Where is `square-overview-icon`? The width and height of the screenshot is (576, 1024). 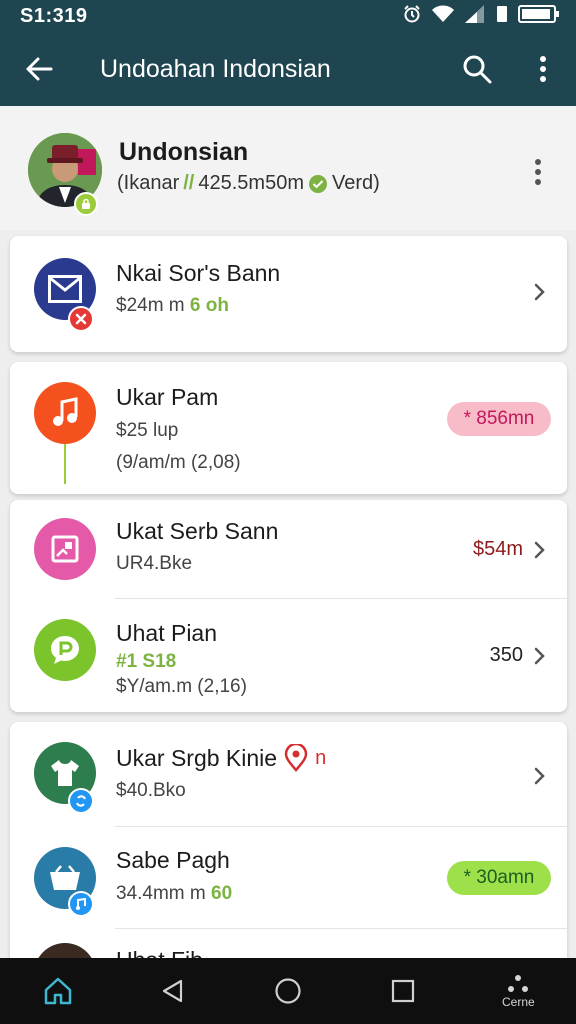 square-overview-icon is located at coordinates (403, 991).